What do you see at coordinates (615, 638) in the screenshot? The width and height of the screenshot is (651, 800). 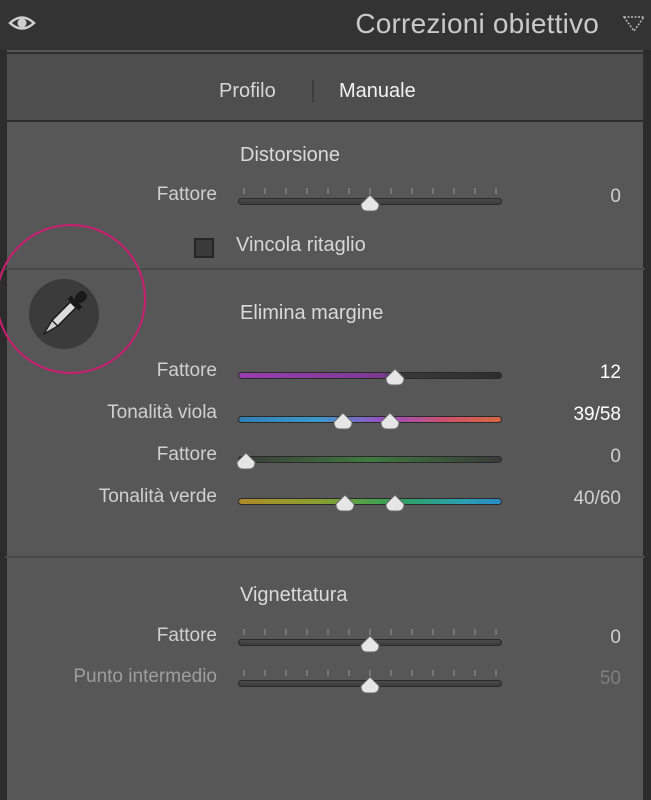 I see `vignette-amount-value: 0` at bounding box center [615, 638].